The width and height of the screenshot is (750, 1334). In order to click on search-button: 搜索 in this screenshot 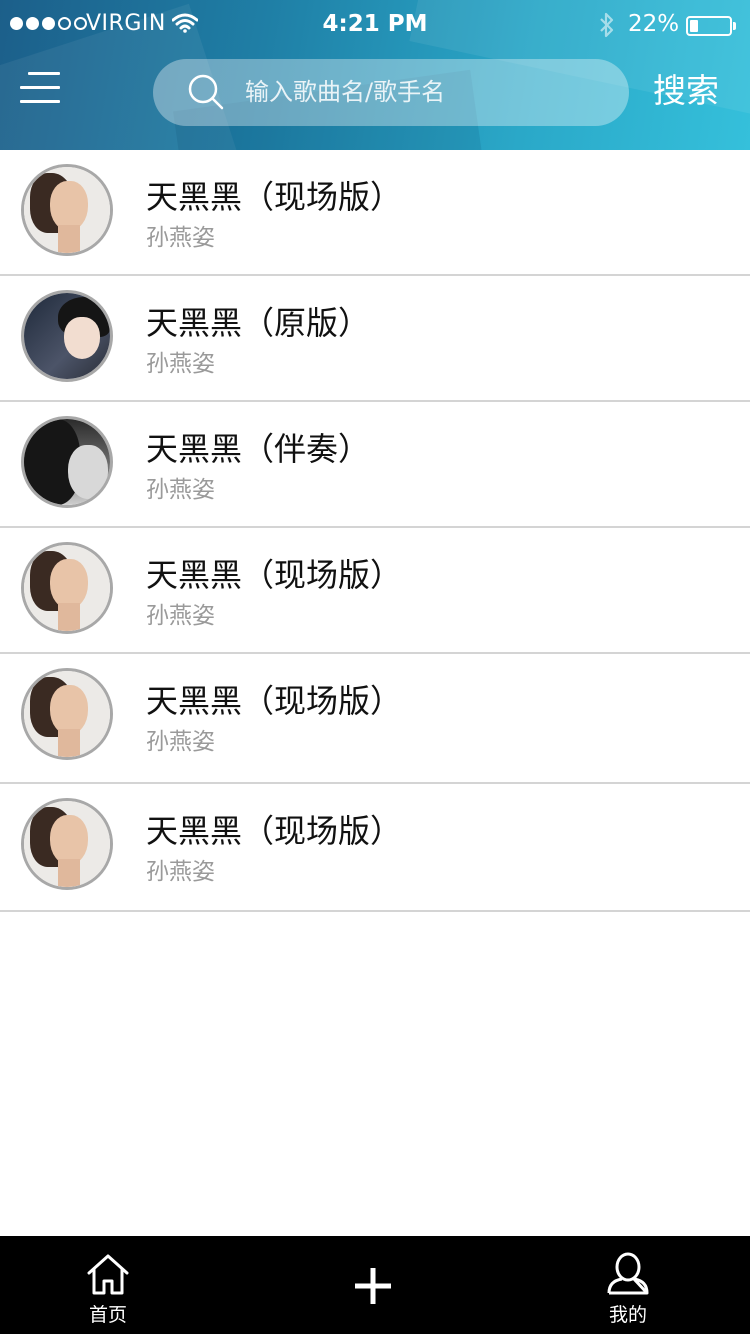, I will do `click(686, 88)`.